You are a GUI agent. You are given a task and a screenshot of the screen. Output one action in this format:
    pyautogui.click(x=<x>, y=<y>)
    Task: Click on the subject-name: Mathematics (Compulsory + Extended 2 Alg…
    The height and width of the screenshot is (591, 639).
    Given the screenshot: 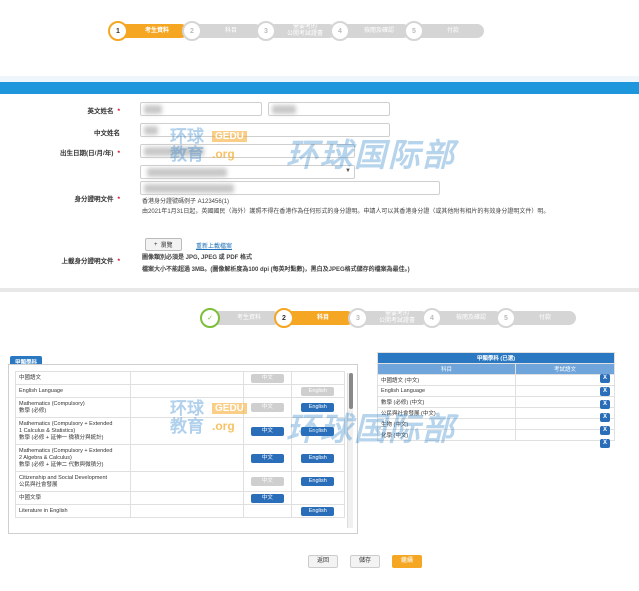 What is the action you would take?
    pyautogui.click(x=73, y=458)
    